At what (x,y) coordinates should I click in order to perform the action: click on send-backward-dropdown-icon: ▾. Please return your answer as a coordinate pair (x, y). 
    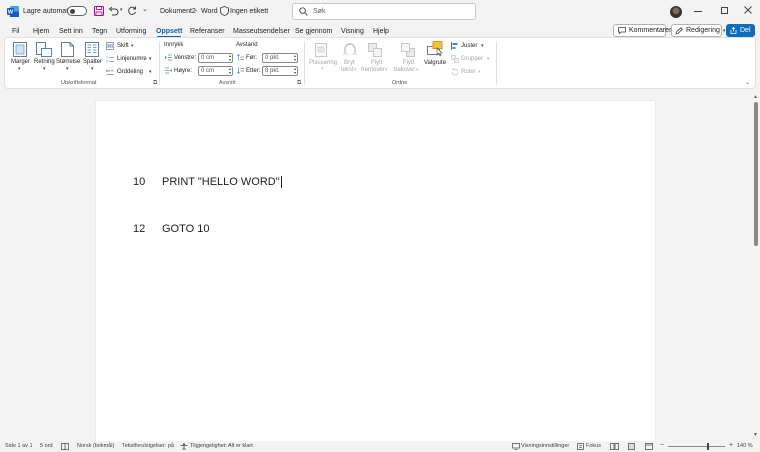
    Looking at the image, I should click on (417, 70).